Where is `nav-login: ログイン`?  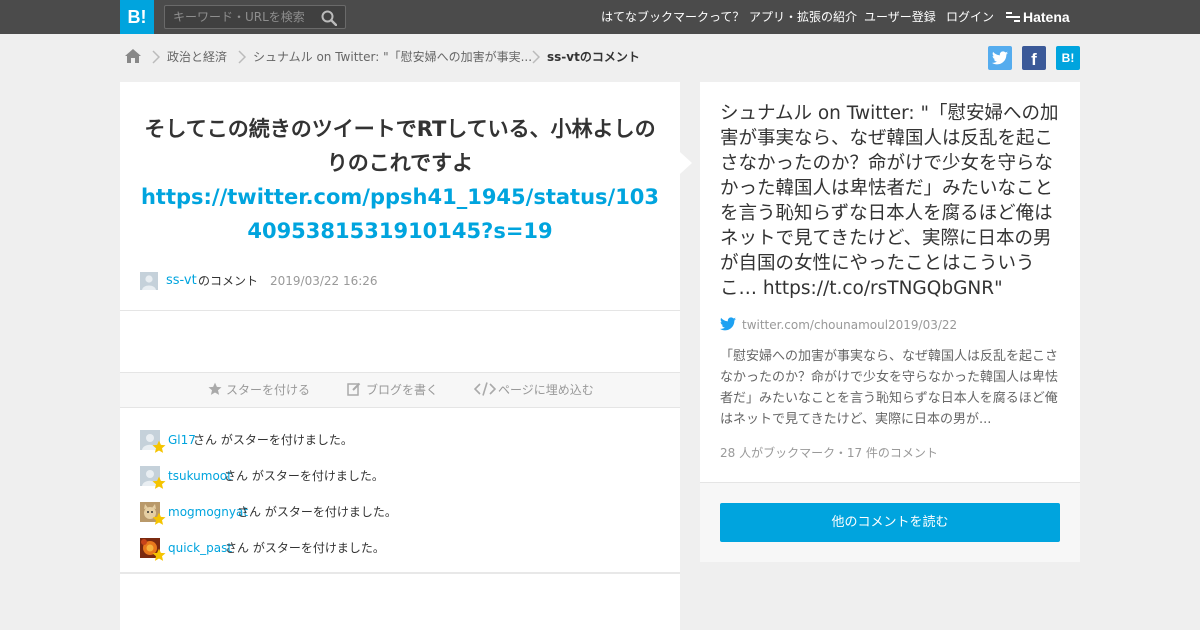
nav-login: ログイン is located at coordinates (970, 17).